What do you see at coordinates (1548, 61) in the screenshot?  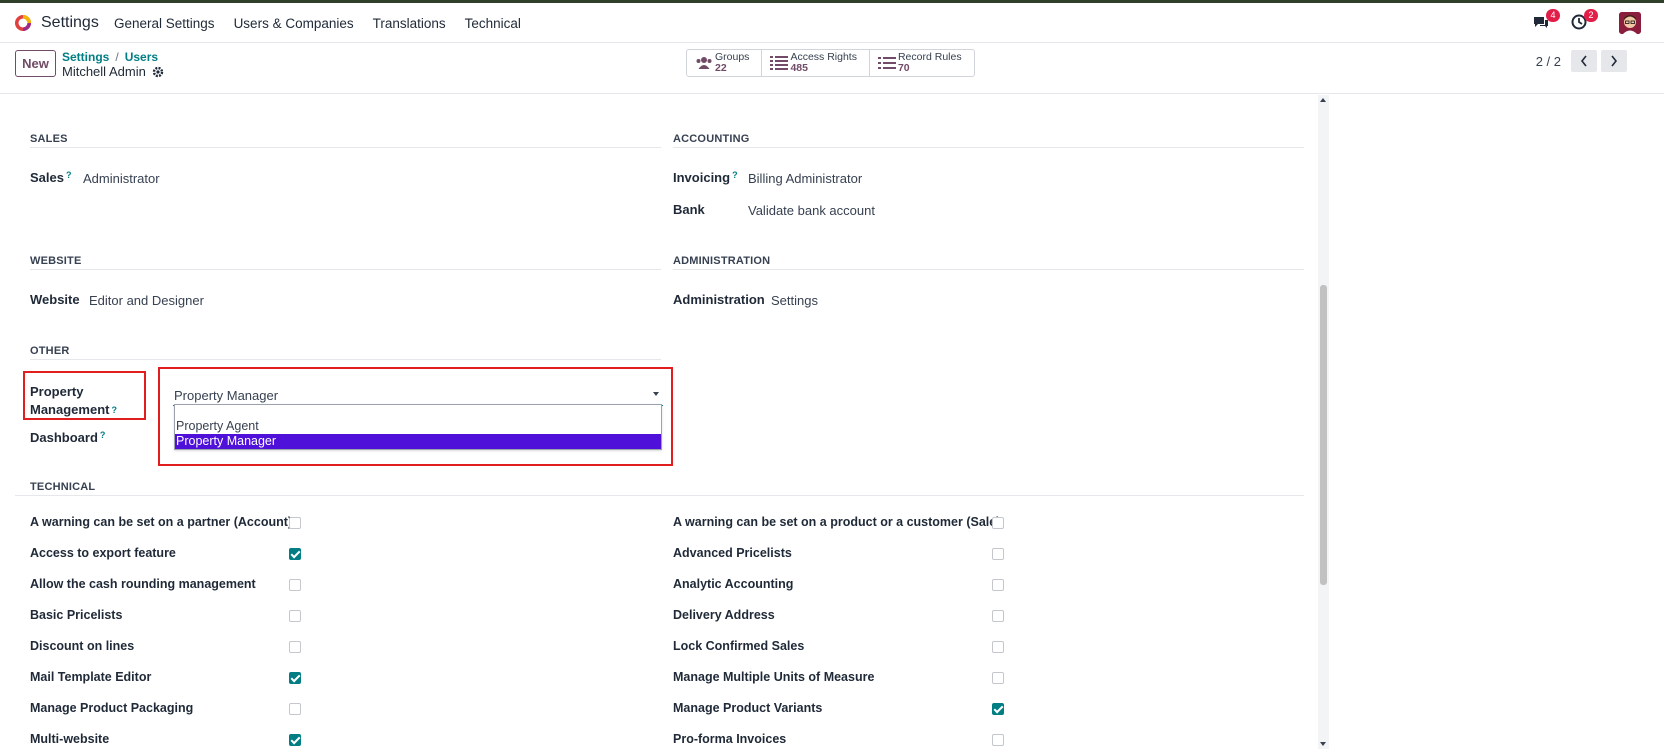 I see `pager-value: 2 / 2` at bounding box center [1548, 61].